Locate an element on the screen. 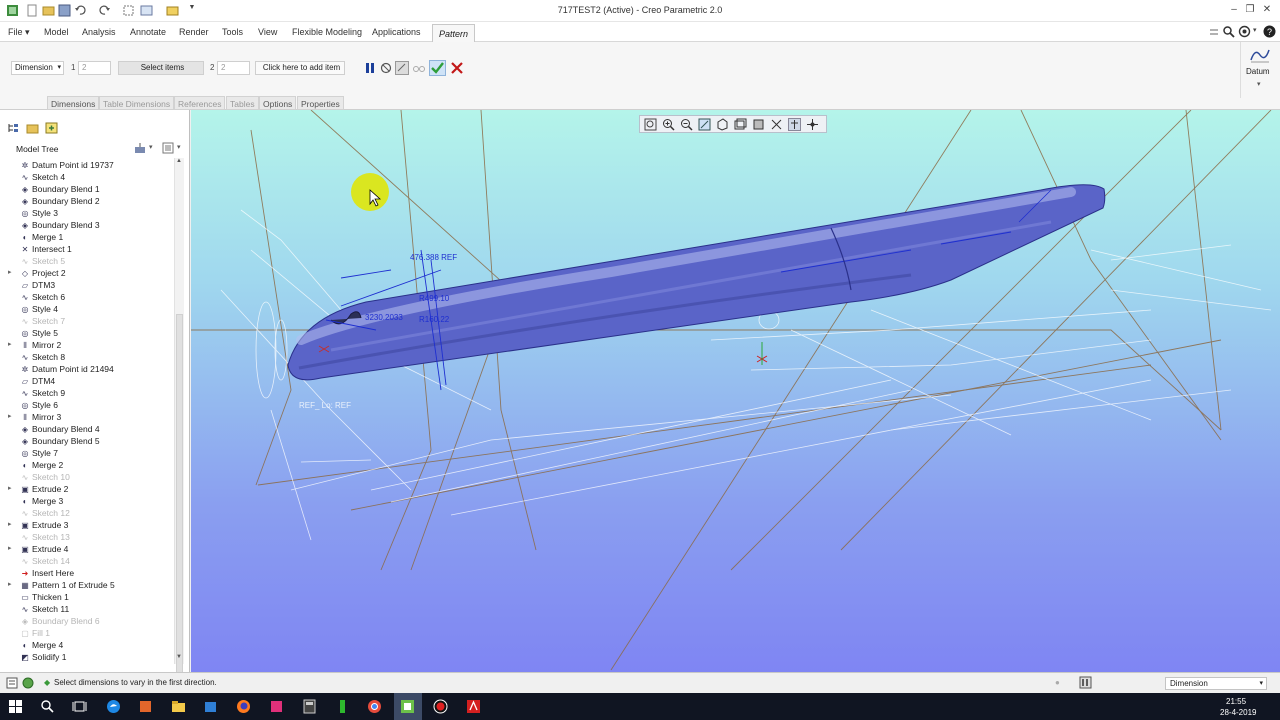  subtab-tables: Tables is located at coordinates (242, 103).